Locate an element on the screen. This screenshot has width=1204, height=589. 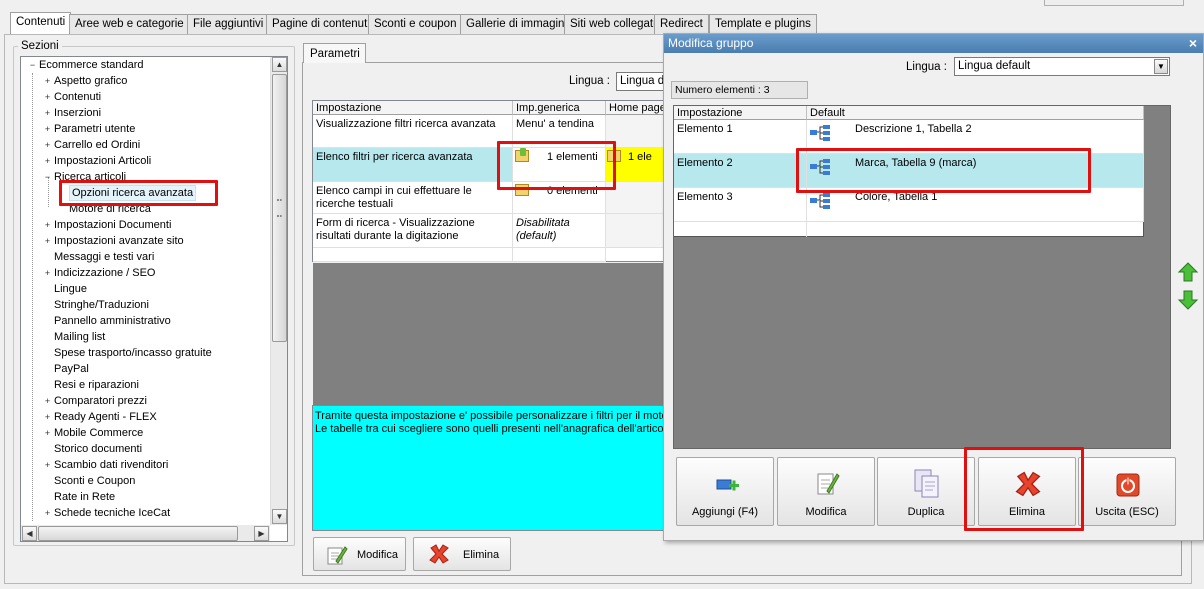
chevron-down-icon: ▼ is located at coordinates (1161, 66).